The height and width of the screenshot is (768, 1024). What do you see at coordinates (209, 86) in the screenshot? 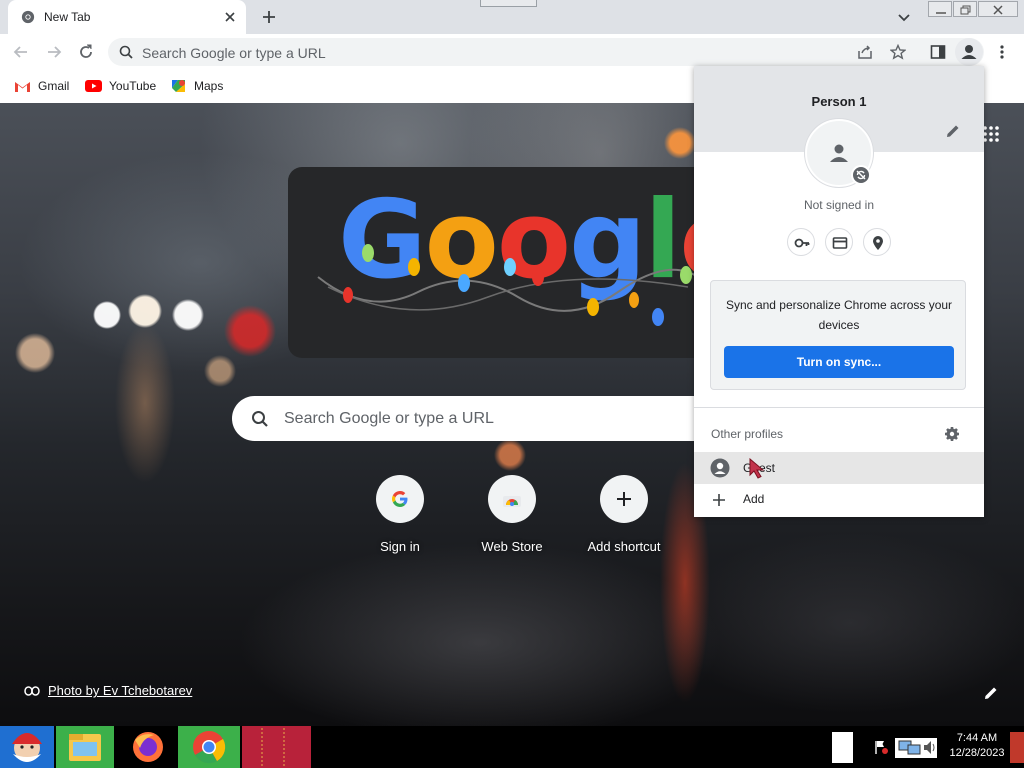
I see `bookmark-label: Maps` at bounding box center [209, 86].